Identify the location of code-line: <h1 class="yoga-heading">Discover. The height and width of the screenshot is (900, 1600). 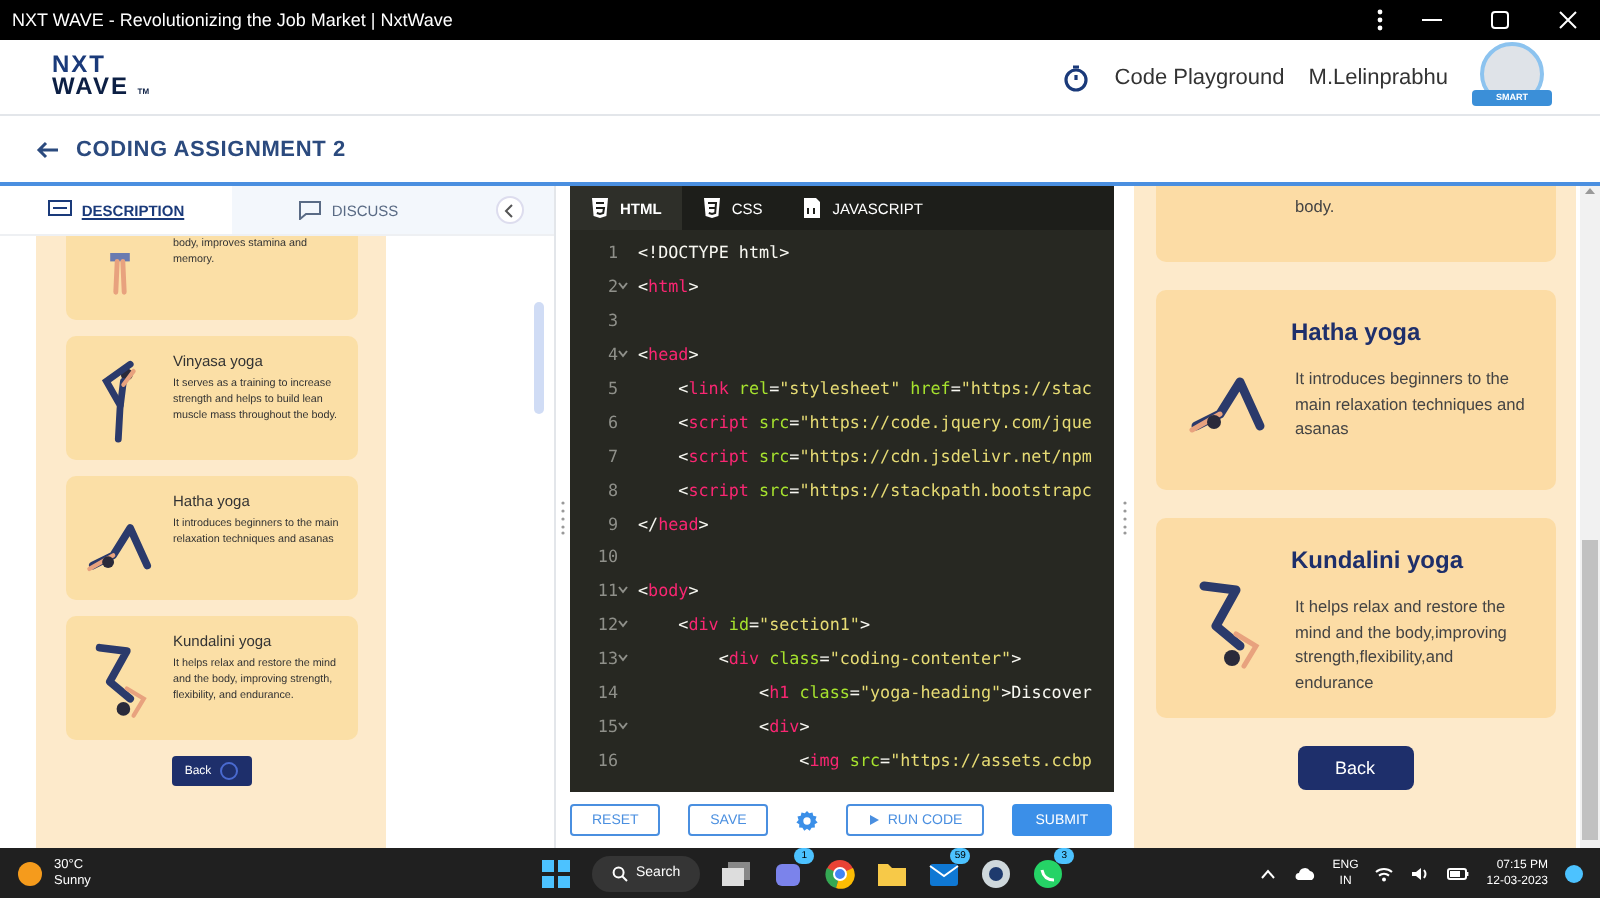
(924, 692).